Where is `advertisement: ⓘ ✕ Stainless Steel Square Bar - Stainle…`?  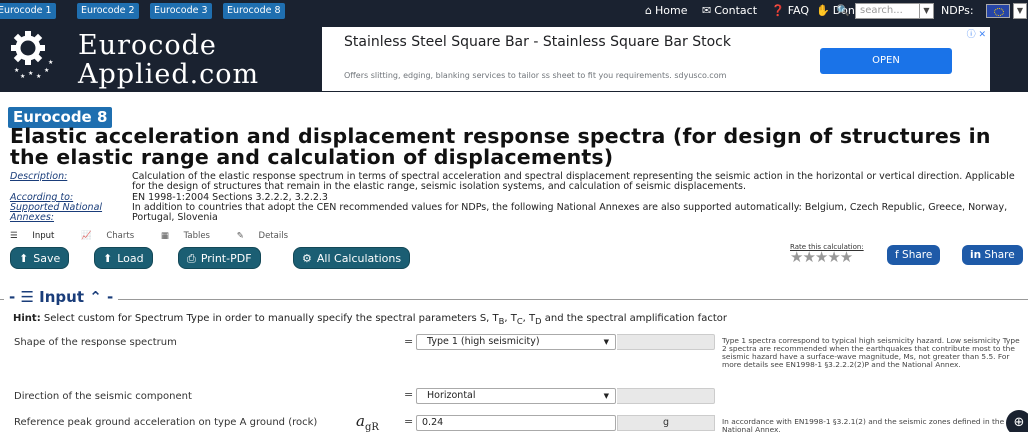 advertisement: ⓘ ✕ Stainless Steel Square Bar - Stainle… is located at coordinates (656, 59).